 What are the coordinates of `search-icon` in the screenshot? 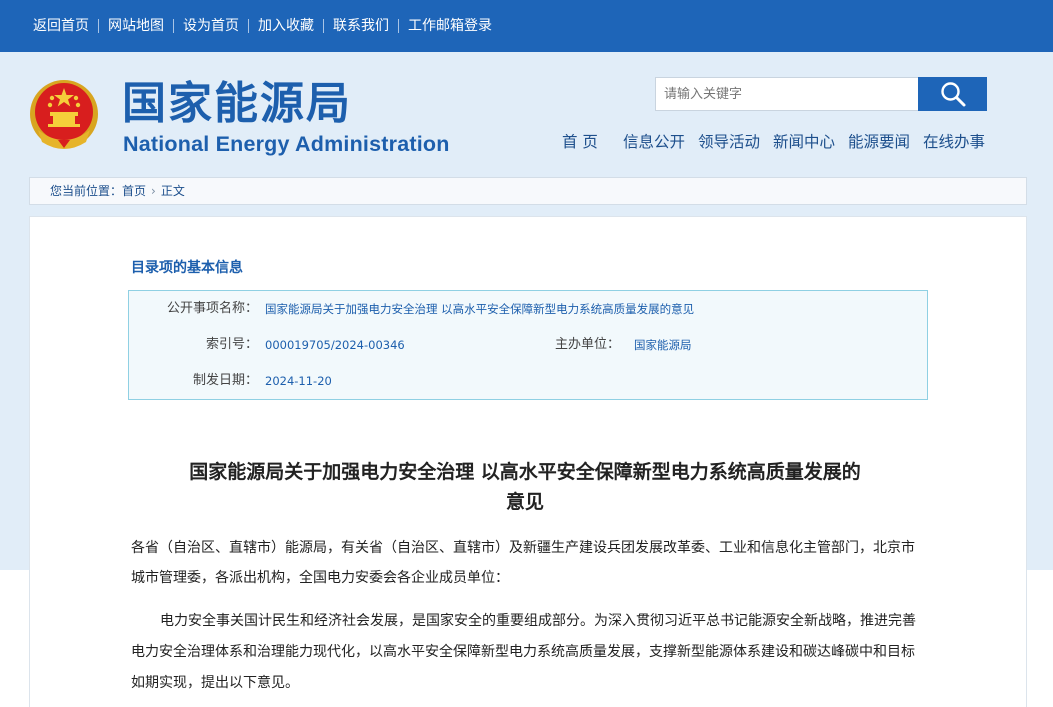 It's located at (952, 94).